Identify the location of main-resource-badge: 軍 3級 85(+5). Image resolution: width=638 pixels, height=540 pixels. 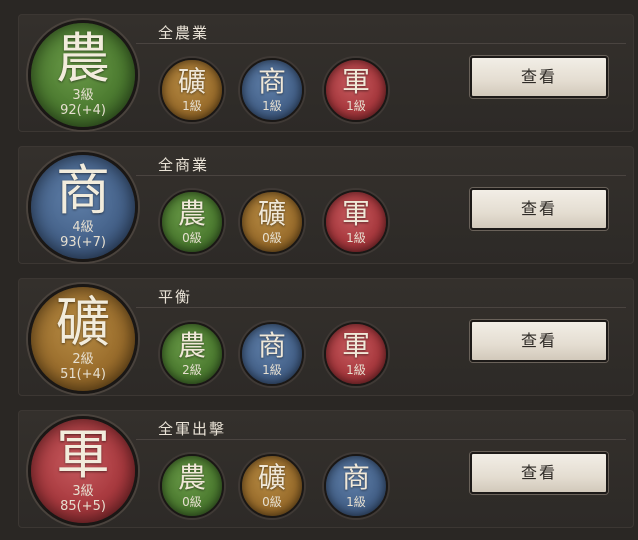
(83, 471).